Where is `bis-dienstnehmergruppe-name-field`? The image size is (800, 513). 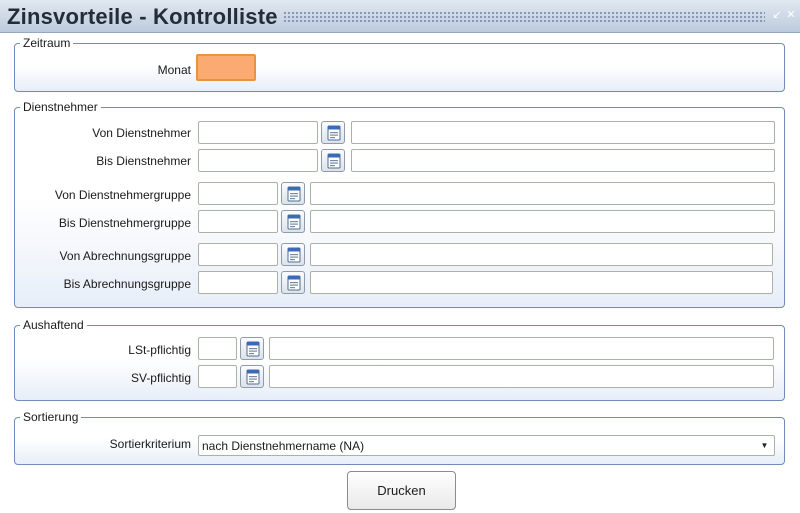 bis-dienstnehmergruppe-name-field is located at coordinates (542, 221).